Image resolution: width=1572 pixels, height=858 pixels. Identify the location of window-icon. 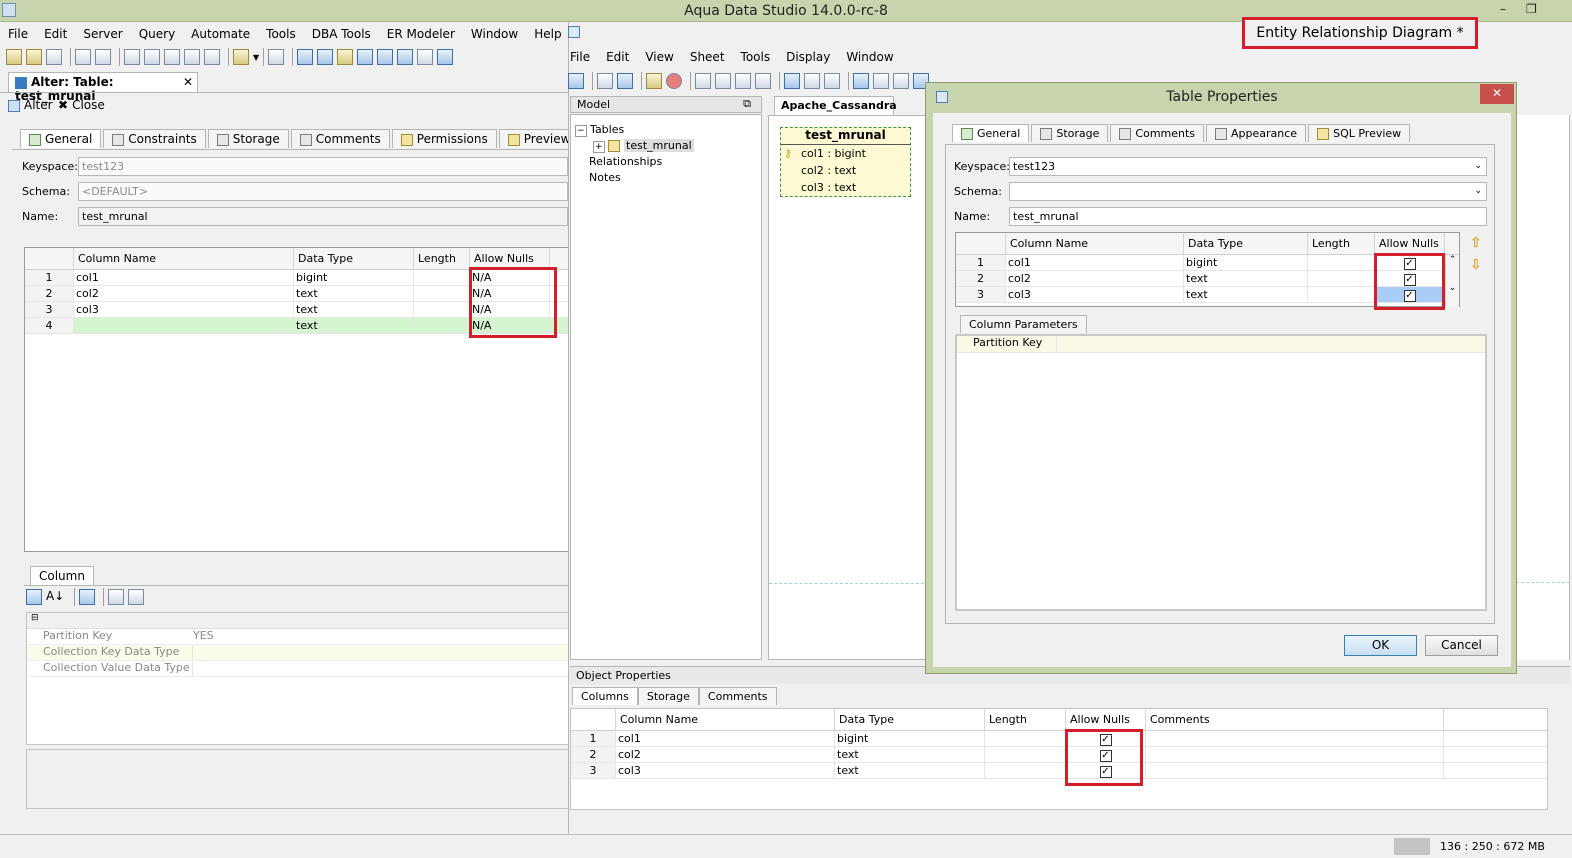
(276, 57).